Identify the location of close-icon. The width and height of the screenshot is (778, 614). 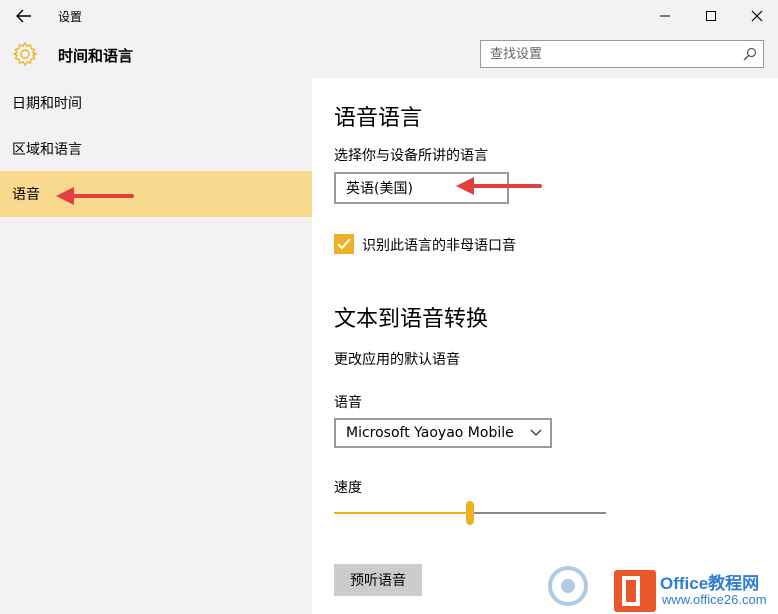
(757, 16).